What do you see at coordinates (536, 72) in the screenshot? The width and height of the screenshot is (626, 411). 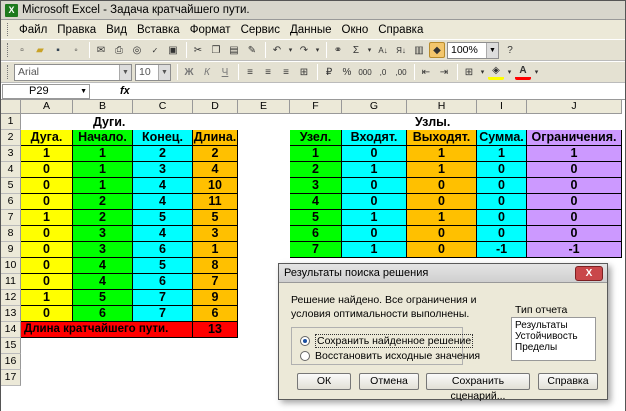 I see `font-color-dropdown-icon: ▾` at bounding box center [536, 72].